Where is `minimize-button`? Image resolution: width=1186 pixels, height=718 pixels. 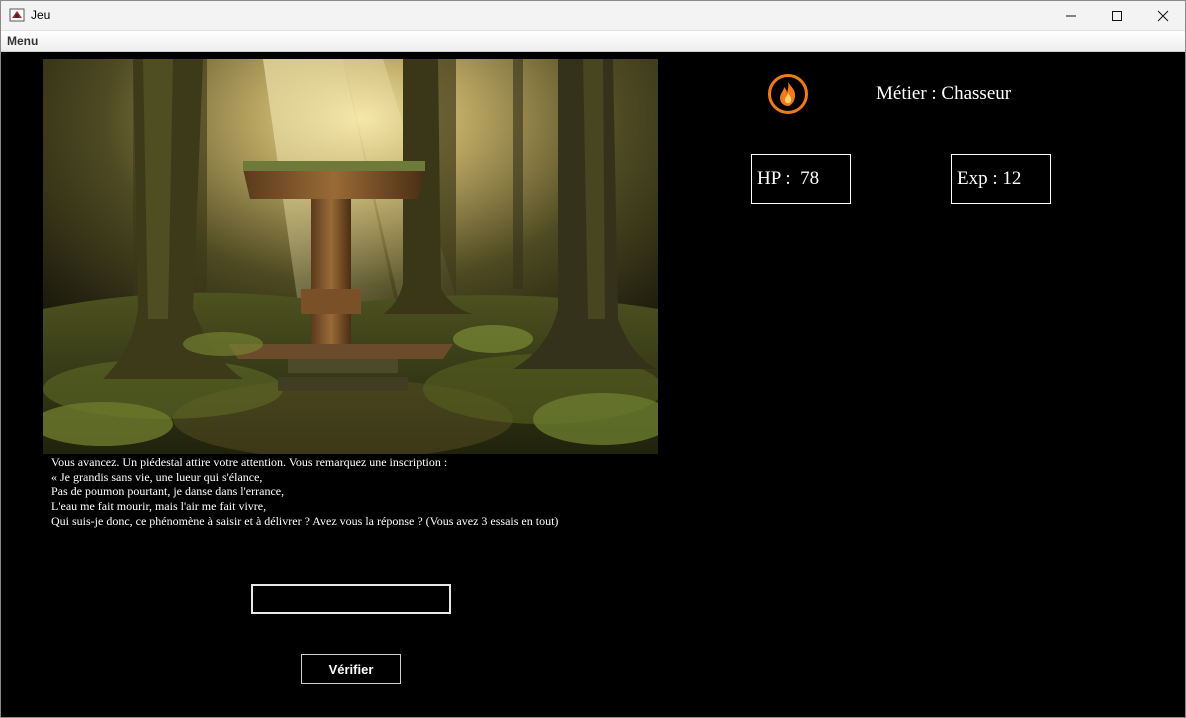 minimize-button is located at coordinates (1071, 15).